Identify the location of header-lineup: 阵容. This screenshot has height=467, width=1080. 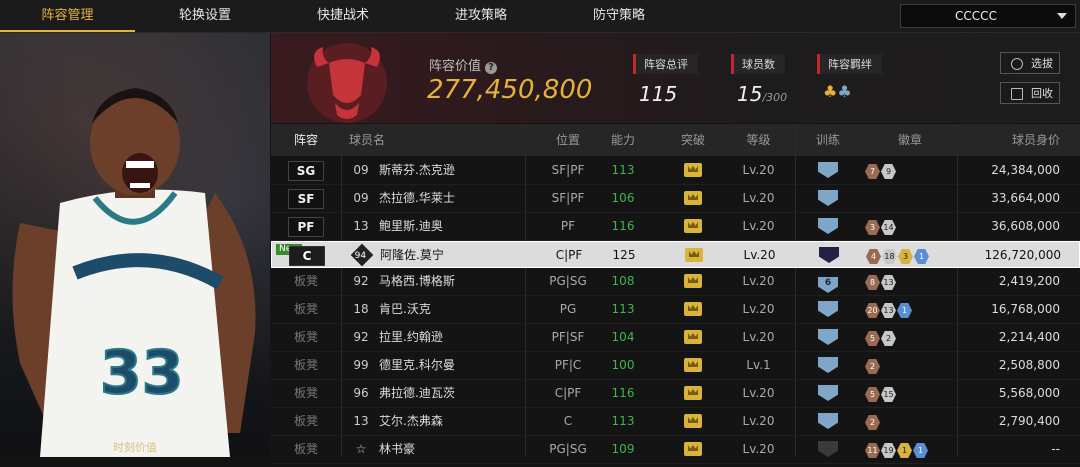
(306, 140).